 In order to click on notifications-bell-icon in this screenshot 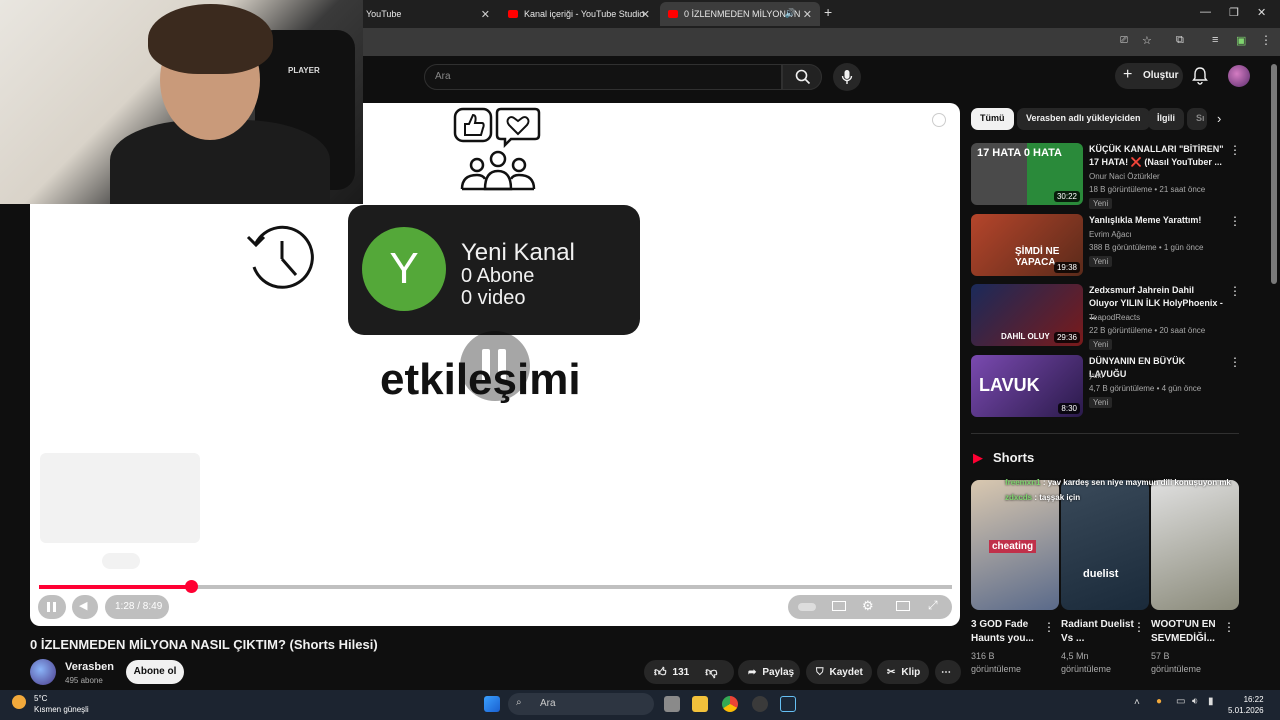, I will do `click(1200, 76)`.